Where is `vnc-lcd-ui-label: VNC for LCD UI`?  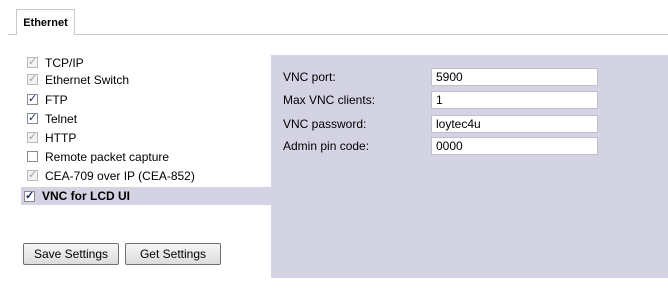 vnc-lcd-ui-label: VNC for LCD UI is located at coordinates (86, 196).